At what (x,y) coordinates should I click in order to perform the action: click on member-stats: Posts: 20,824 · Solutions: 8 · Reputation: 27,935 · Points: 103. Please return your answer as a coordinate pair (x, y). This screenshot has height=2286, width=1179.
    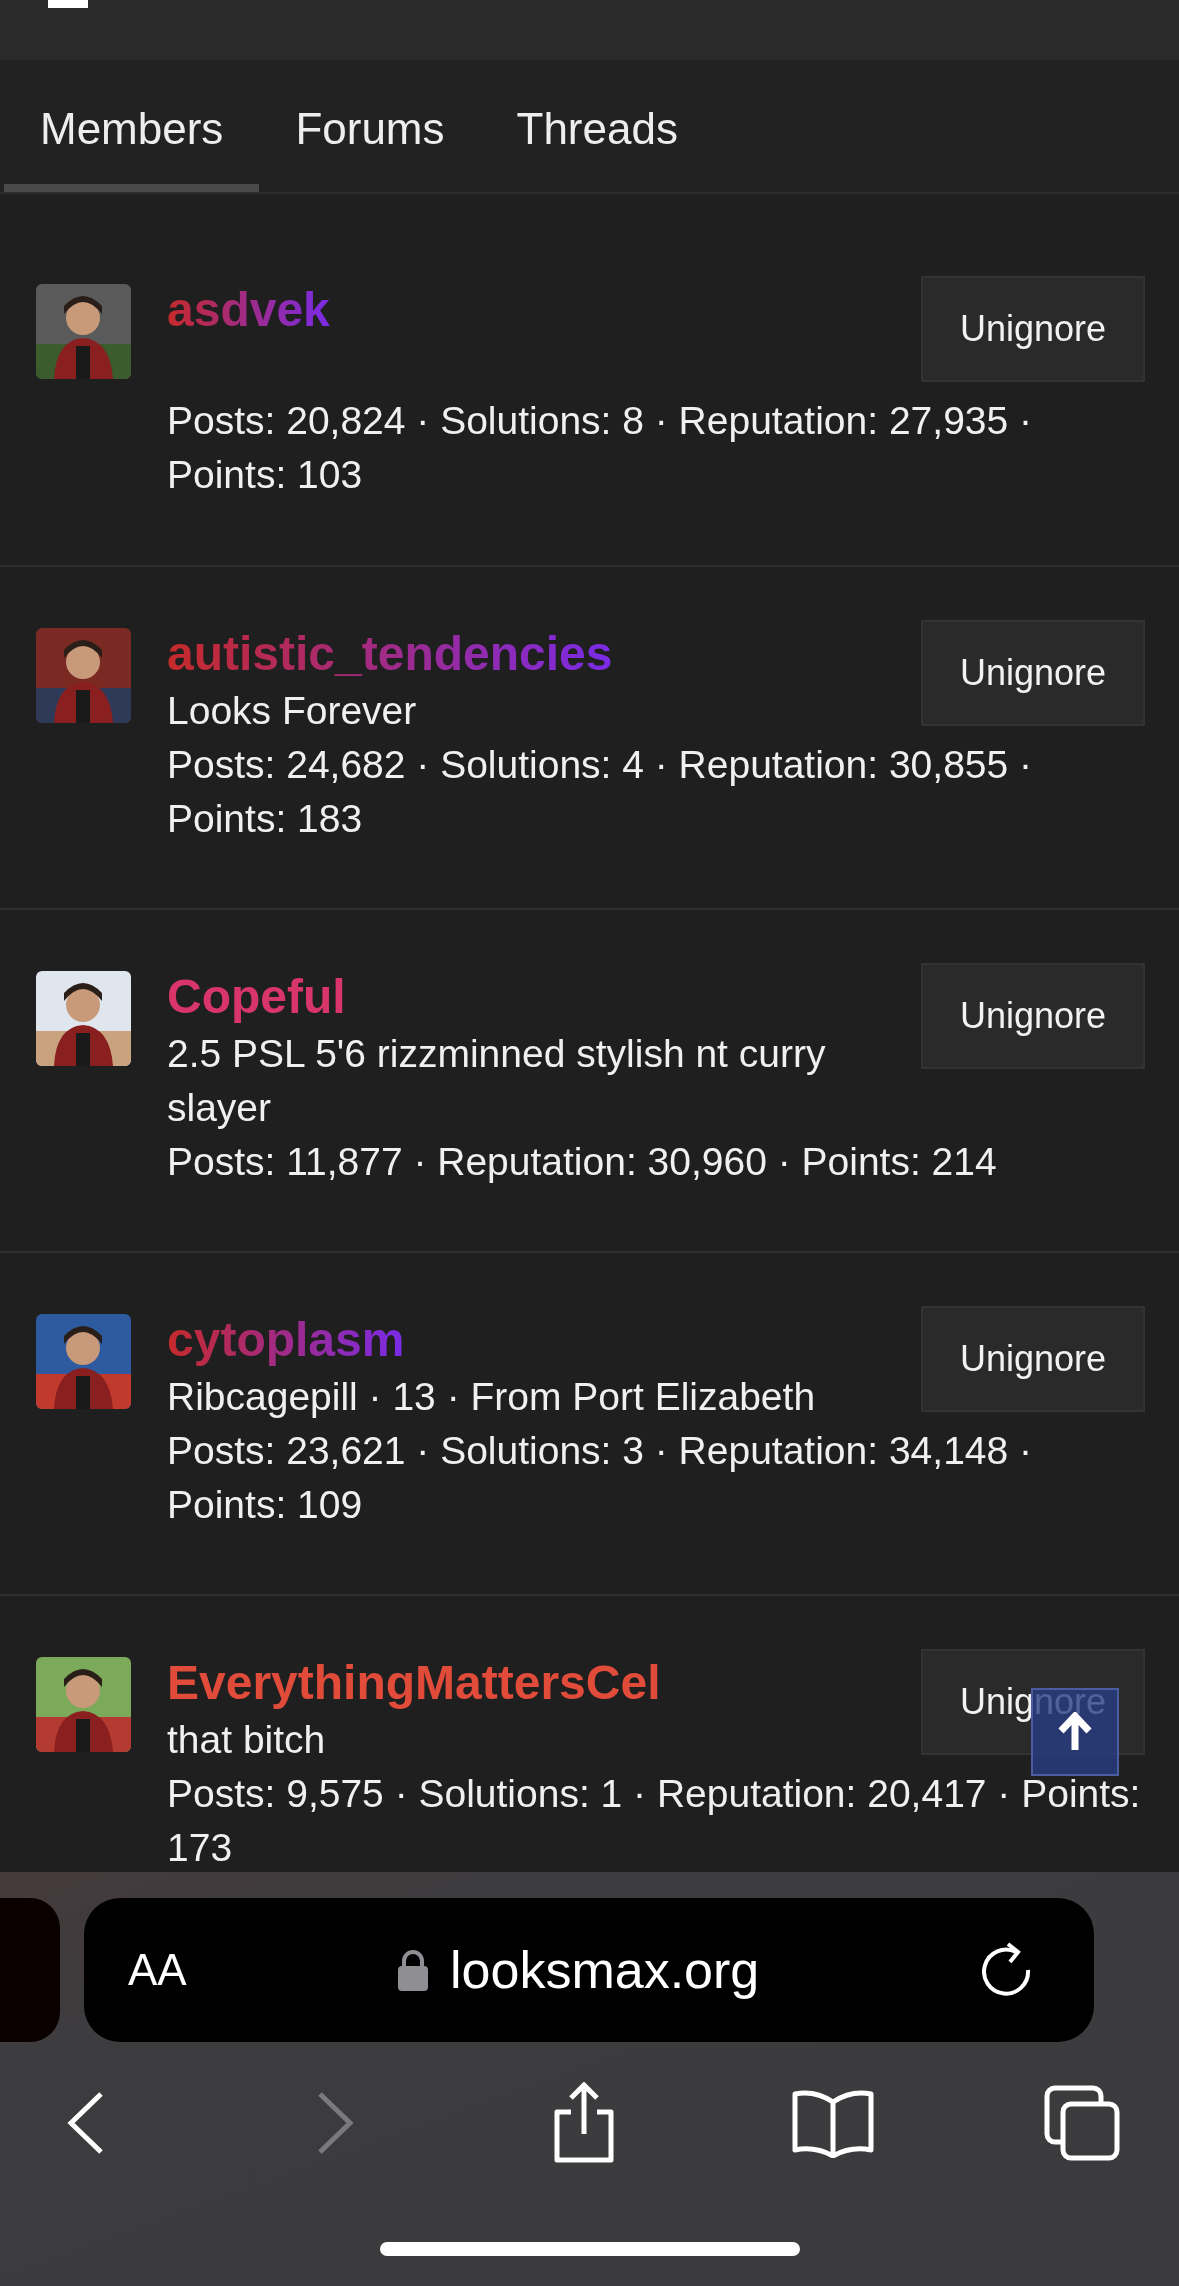
    Looking at the image, I should click on (600, 447).